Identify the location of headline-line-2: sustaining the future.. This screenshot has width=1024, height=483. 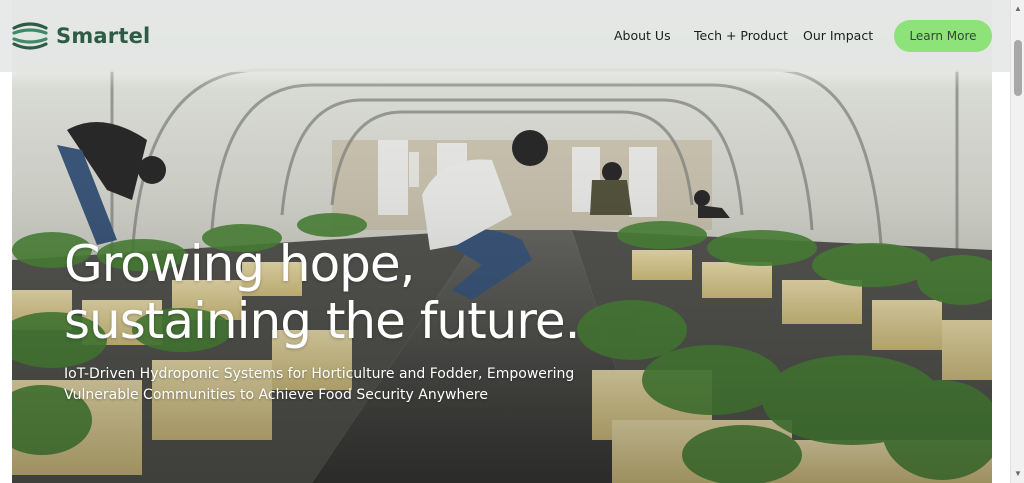
(322, 321).